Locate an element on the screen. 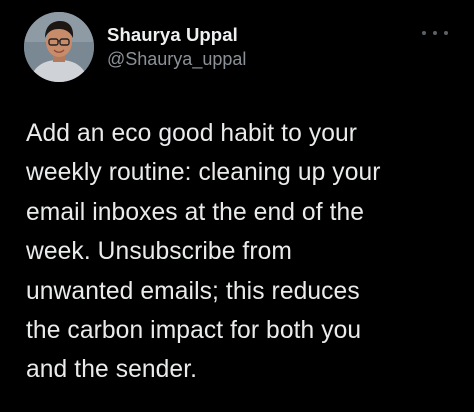  author-handle: @Shaurya_uppal is located at coordinates (176, 59).